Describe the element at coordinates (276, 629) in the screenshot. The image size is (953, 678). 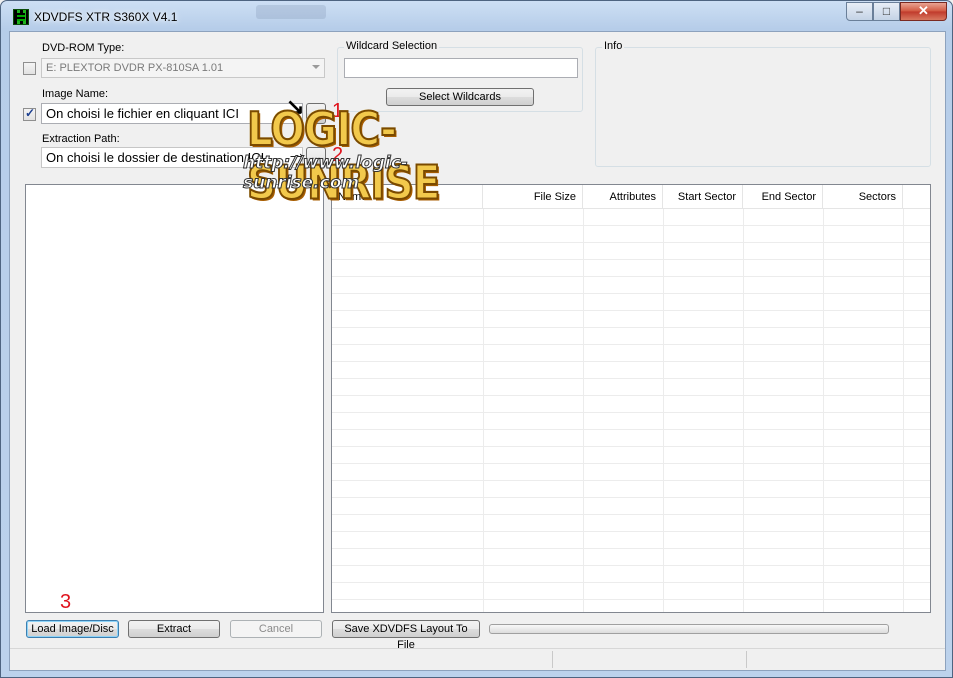
I see `cancel-button: Cancel` at that location.